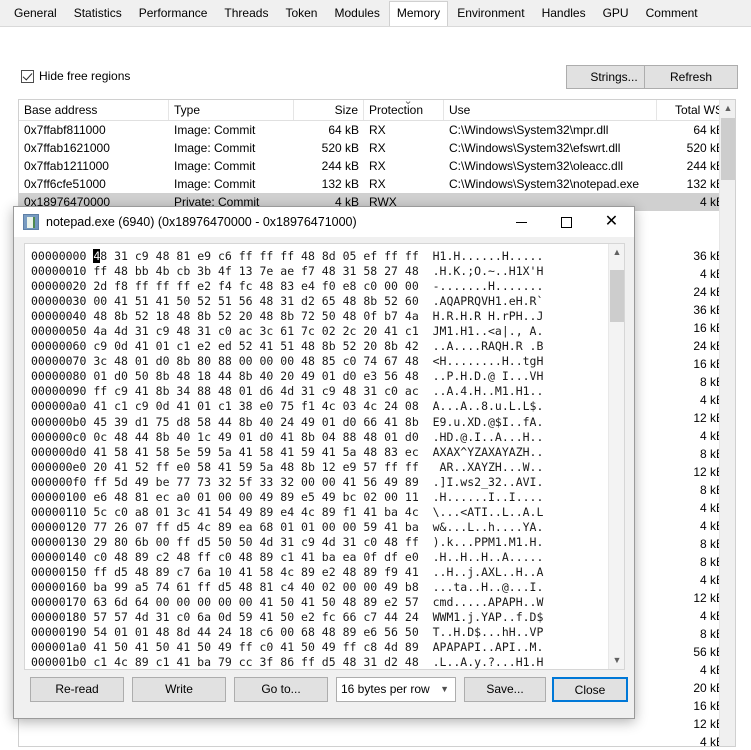 Image resolution: width=751 pixels, height=750 pixels. Describe the element at coordinates (488, 587) in the screenshot. I see `hex-ascii: ...ta..H..@...I.` at that location.